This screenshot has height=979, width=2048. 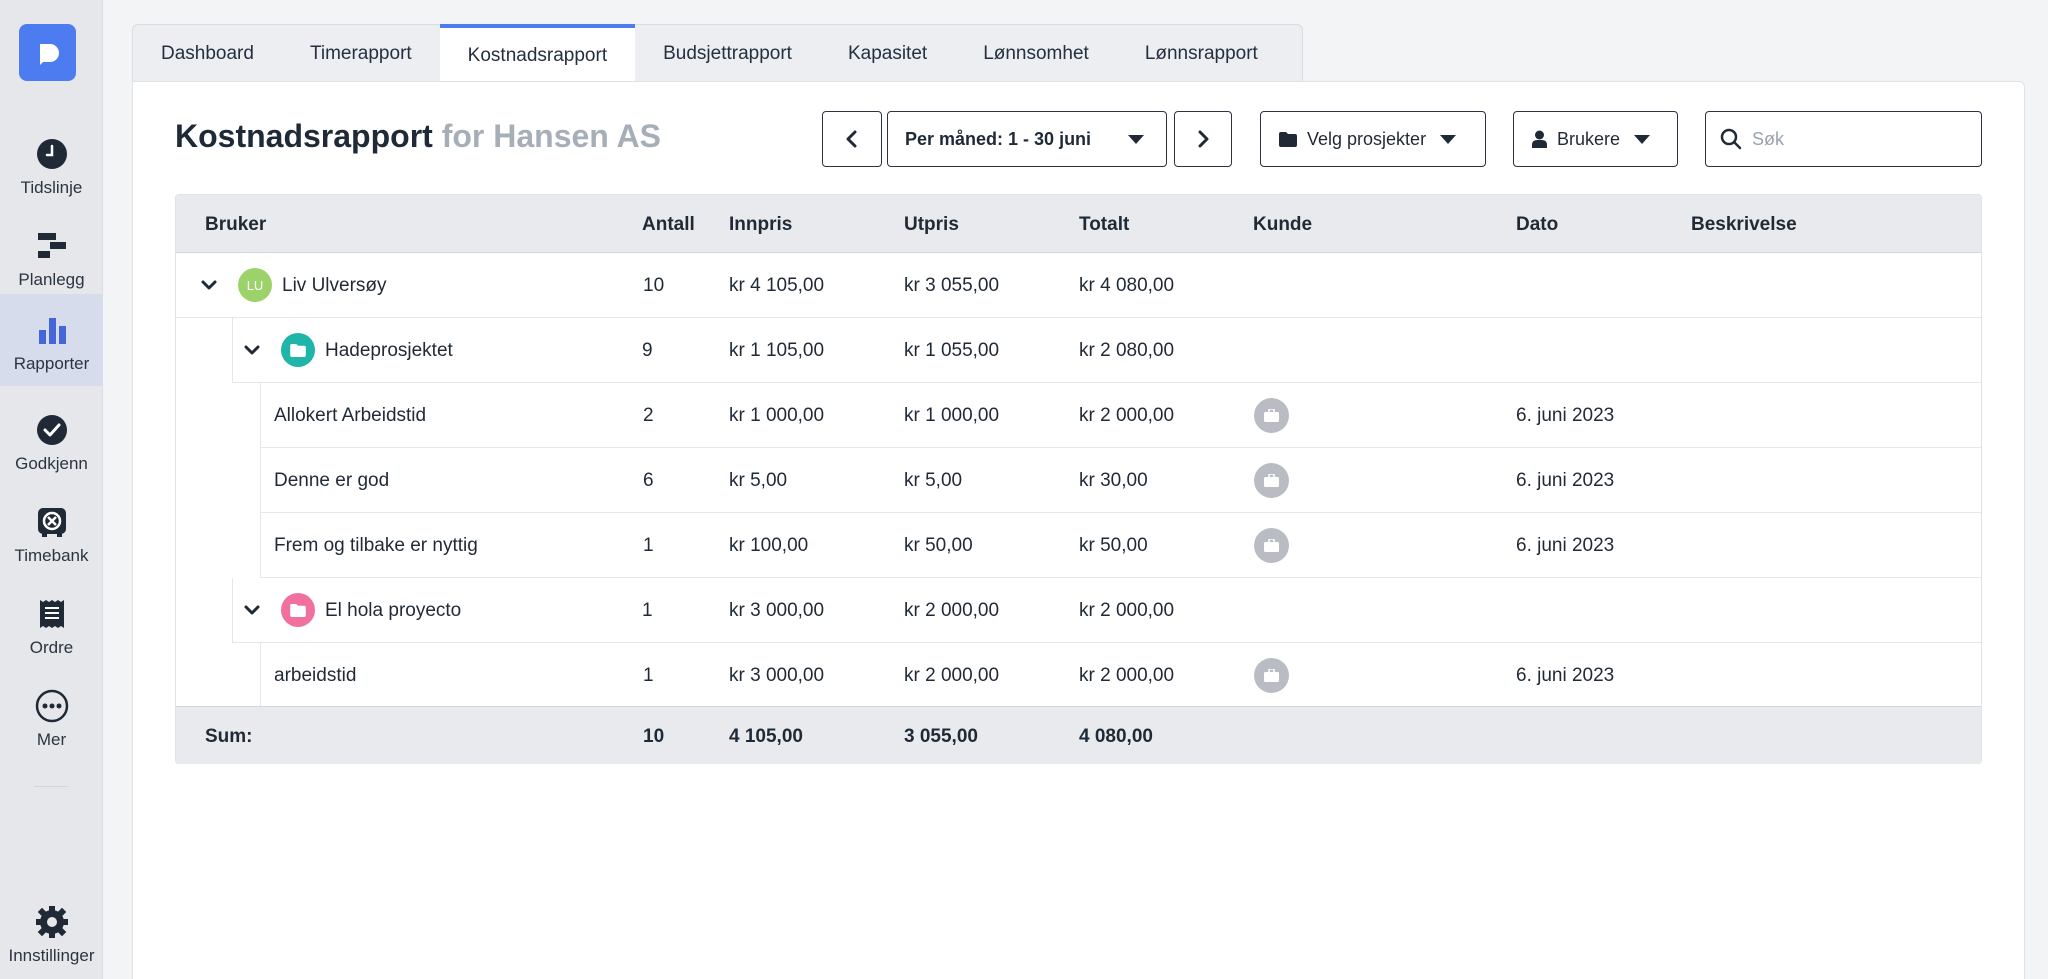 What do you see at coordinates (51, 786) in the screenshot?
I see `sidebar-divider` at bounding box center [51, 786].